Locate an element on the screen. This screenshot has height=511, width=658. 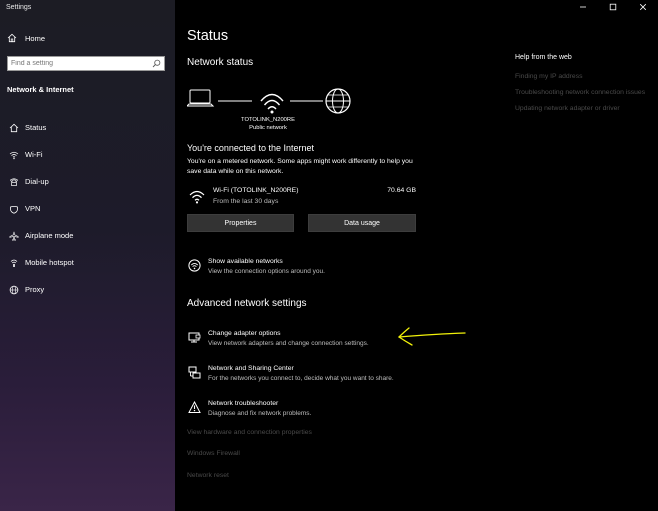
warning-icon is located at coordinates (194, 407).